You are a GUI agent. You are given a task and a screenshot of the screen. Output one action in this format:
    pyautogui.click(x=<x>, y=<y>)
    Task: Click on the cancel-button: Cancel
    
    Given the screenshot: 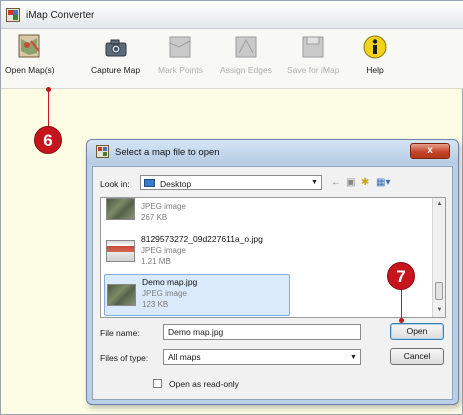 What is the action you would take?
    pyautogui.click(x=417, y=356)
    